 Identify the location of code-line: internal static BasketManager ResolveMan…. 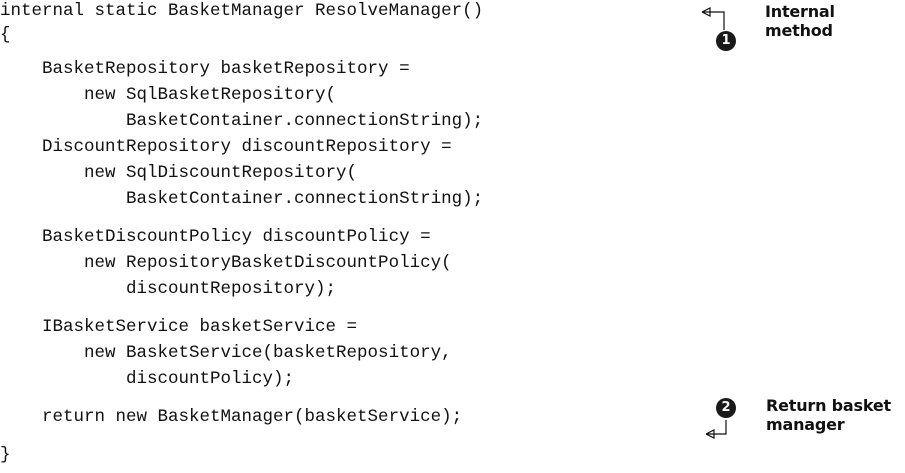
(242, 11).